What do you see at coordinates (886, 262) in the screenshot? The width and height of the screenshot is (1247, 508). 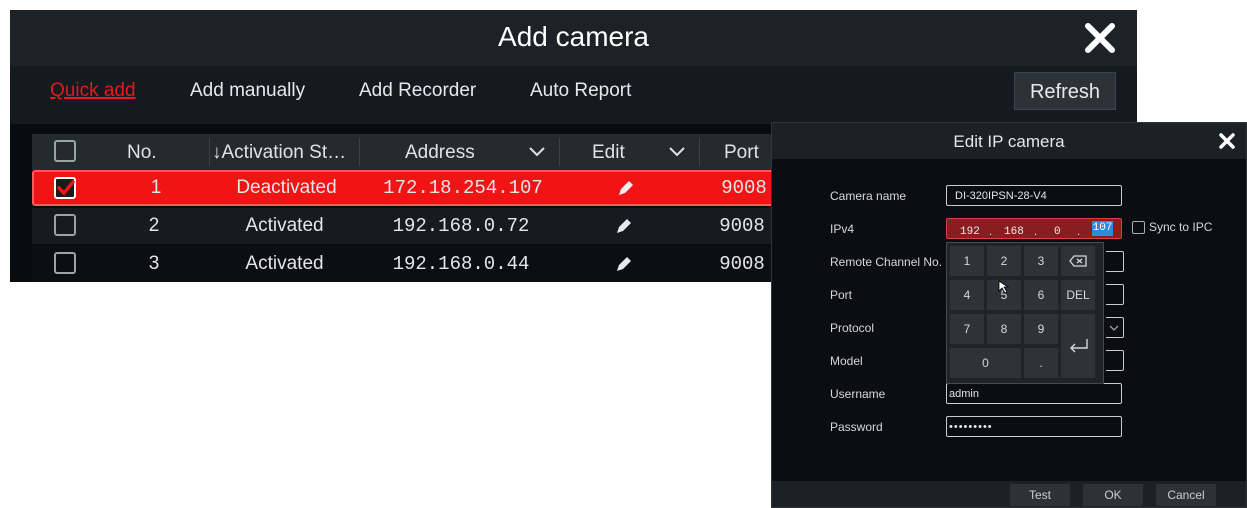 I see `remote-channel-label: Remote Channel No.` at bounding box center [886, 262].